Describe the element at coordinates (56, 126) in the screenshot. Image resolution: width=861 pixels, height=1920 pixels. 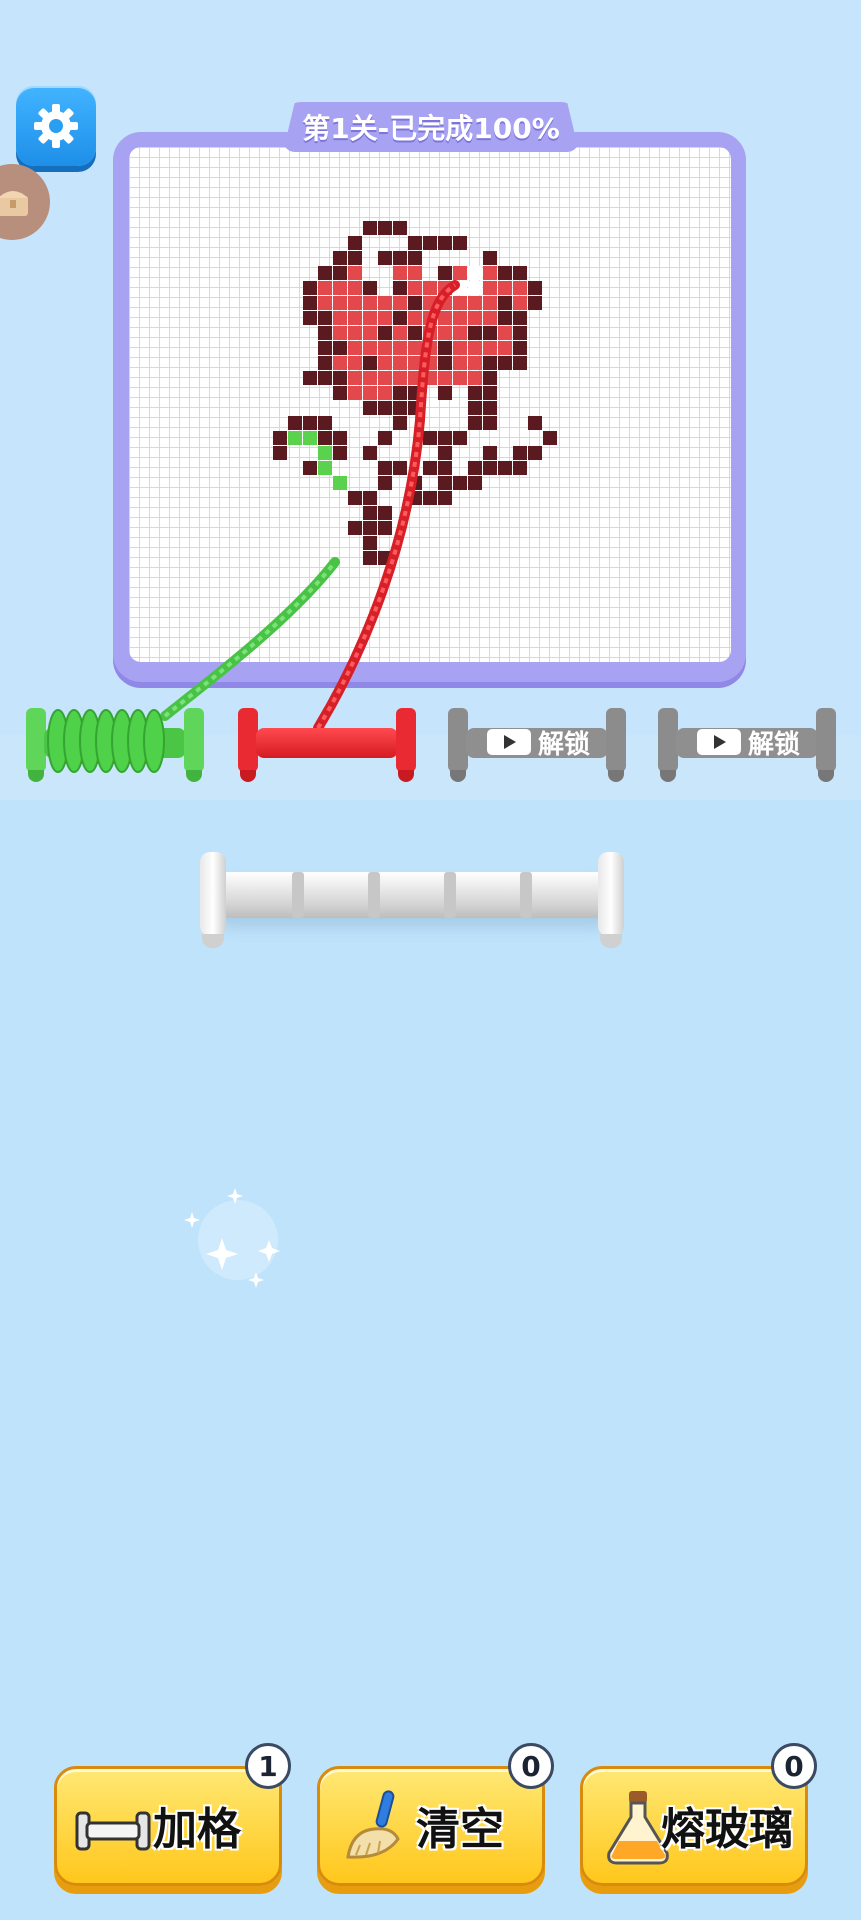
I see `settings-button` at that location.